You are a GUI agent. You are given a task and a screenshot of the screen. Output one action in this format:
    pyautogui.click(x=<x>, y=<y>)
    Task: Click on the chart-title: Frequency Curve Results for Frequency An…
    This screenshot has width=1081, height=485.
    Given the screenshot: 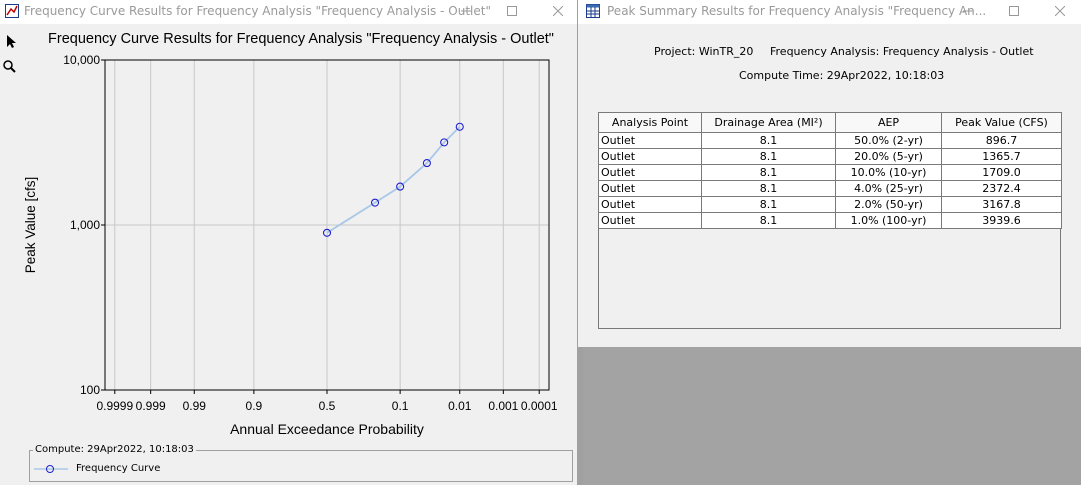 What is the action you would take?
    pyautogui.click(x=301, y=39)
    